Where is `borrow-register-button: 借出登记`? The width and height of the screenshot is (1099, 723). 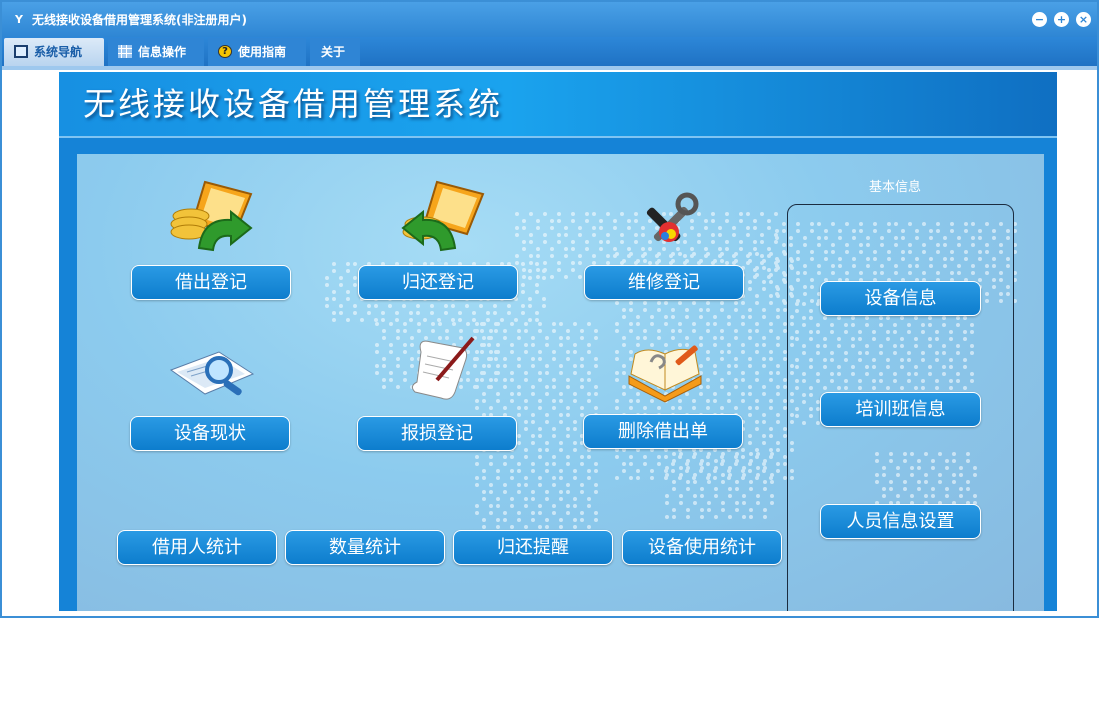
borrow-register-button: 借出登记 is located at coordinates (211, 282).